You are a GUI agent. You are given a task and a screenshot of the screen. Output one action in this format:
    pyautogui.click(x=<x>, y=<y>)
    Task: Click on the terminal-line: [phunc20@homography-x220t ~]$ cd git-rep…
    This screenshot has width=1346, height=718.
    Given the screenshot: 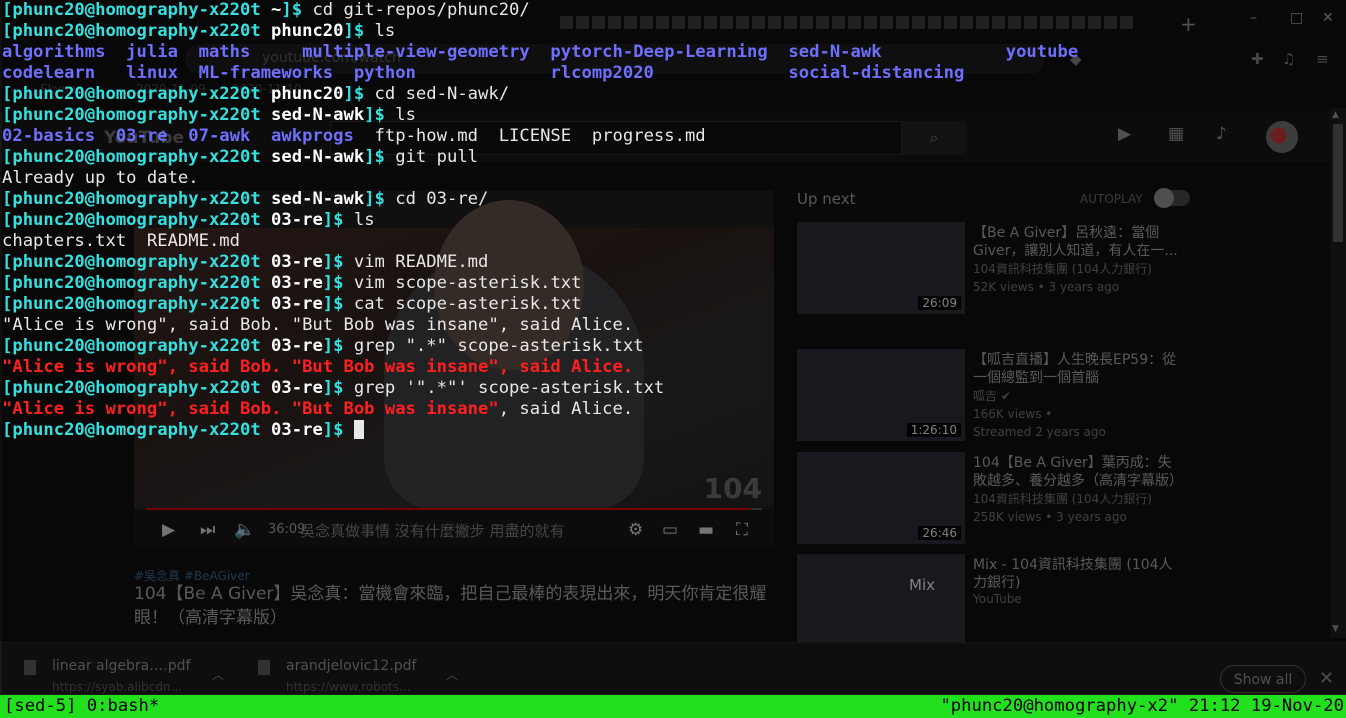 What is the action you would take?
    pyautogui.click(x=674, y=10)
    